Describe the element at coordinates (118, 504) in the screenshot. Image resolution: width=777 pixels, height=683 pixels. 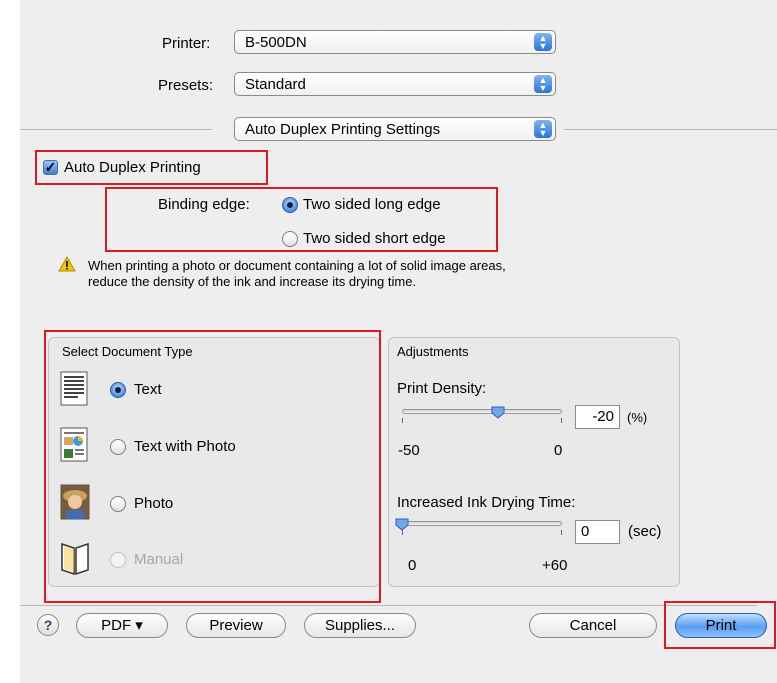
I see `radio-photo` at that location.